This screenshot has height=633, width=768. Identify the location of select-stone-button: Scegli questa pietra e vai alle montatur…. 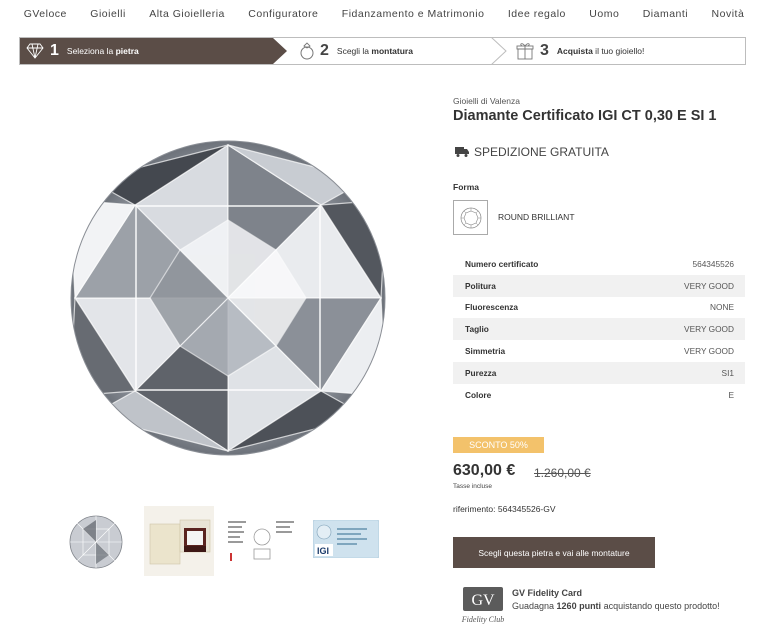
(554, 552).